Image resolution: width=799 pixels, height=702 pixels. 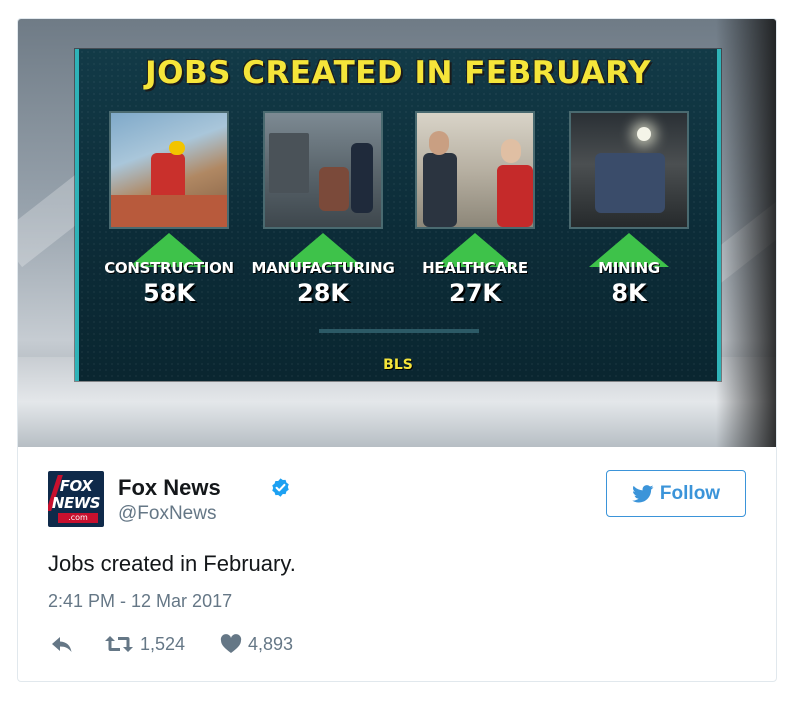 What do you see at coordinates (629, 293) in the screenshot?
I see `stat-value-mining: 8K` at bounding box center [629, 293].